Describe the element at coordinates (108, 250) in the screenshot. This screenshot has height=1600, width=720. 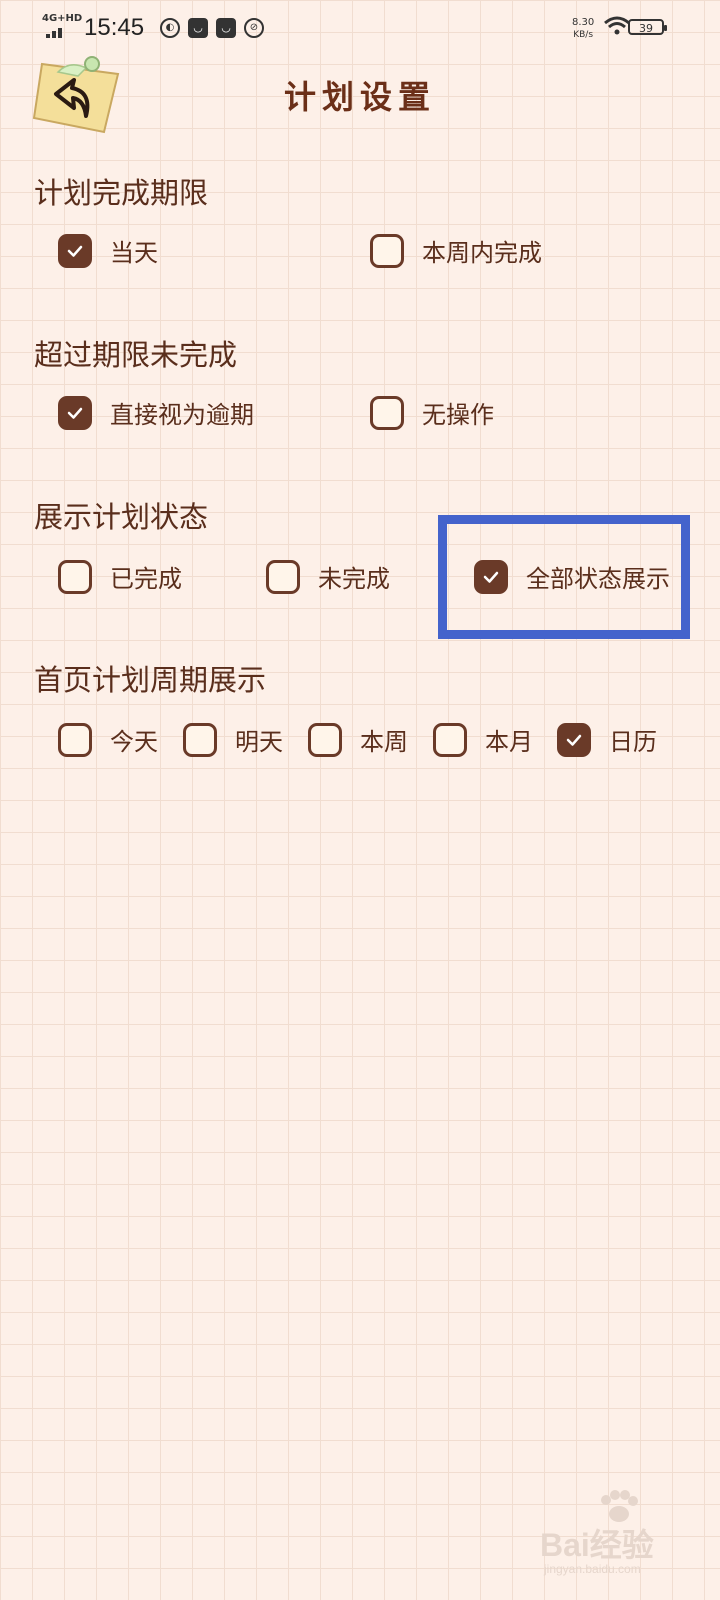
I see `option-today: 当天` at that location.